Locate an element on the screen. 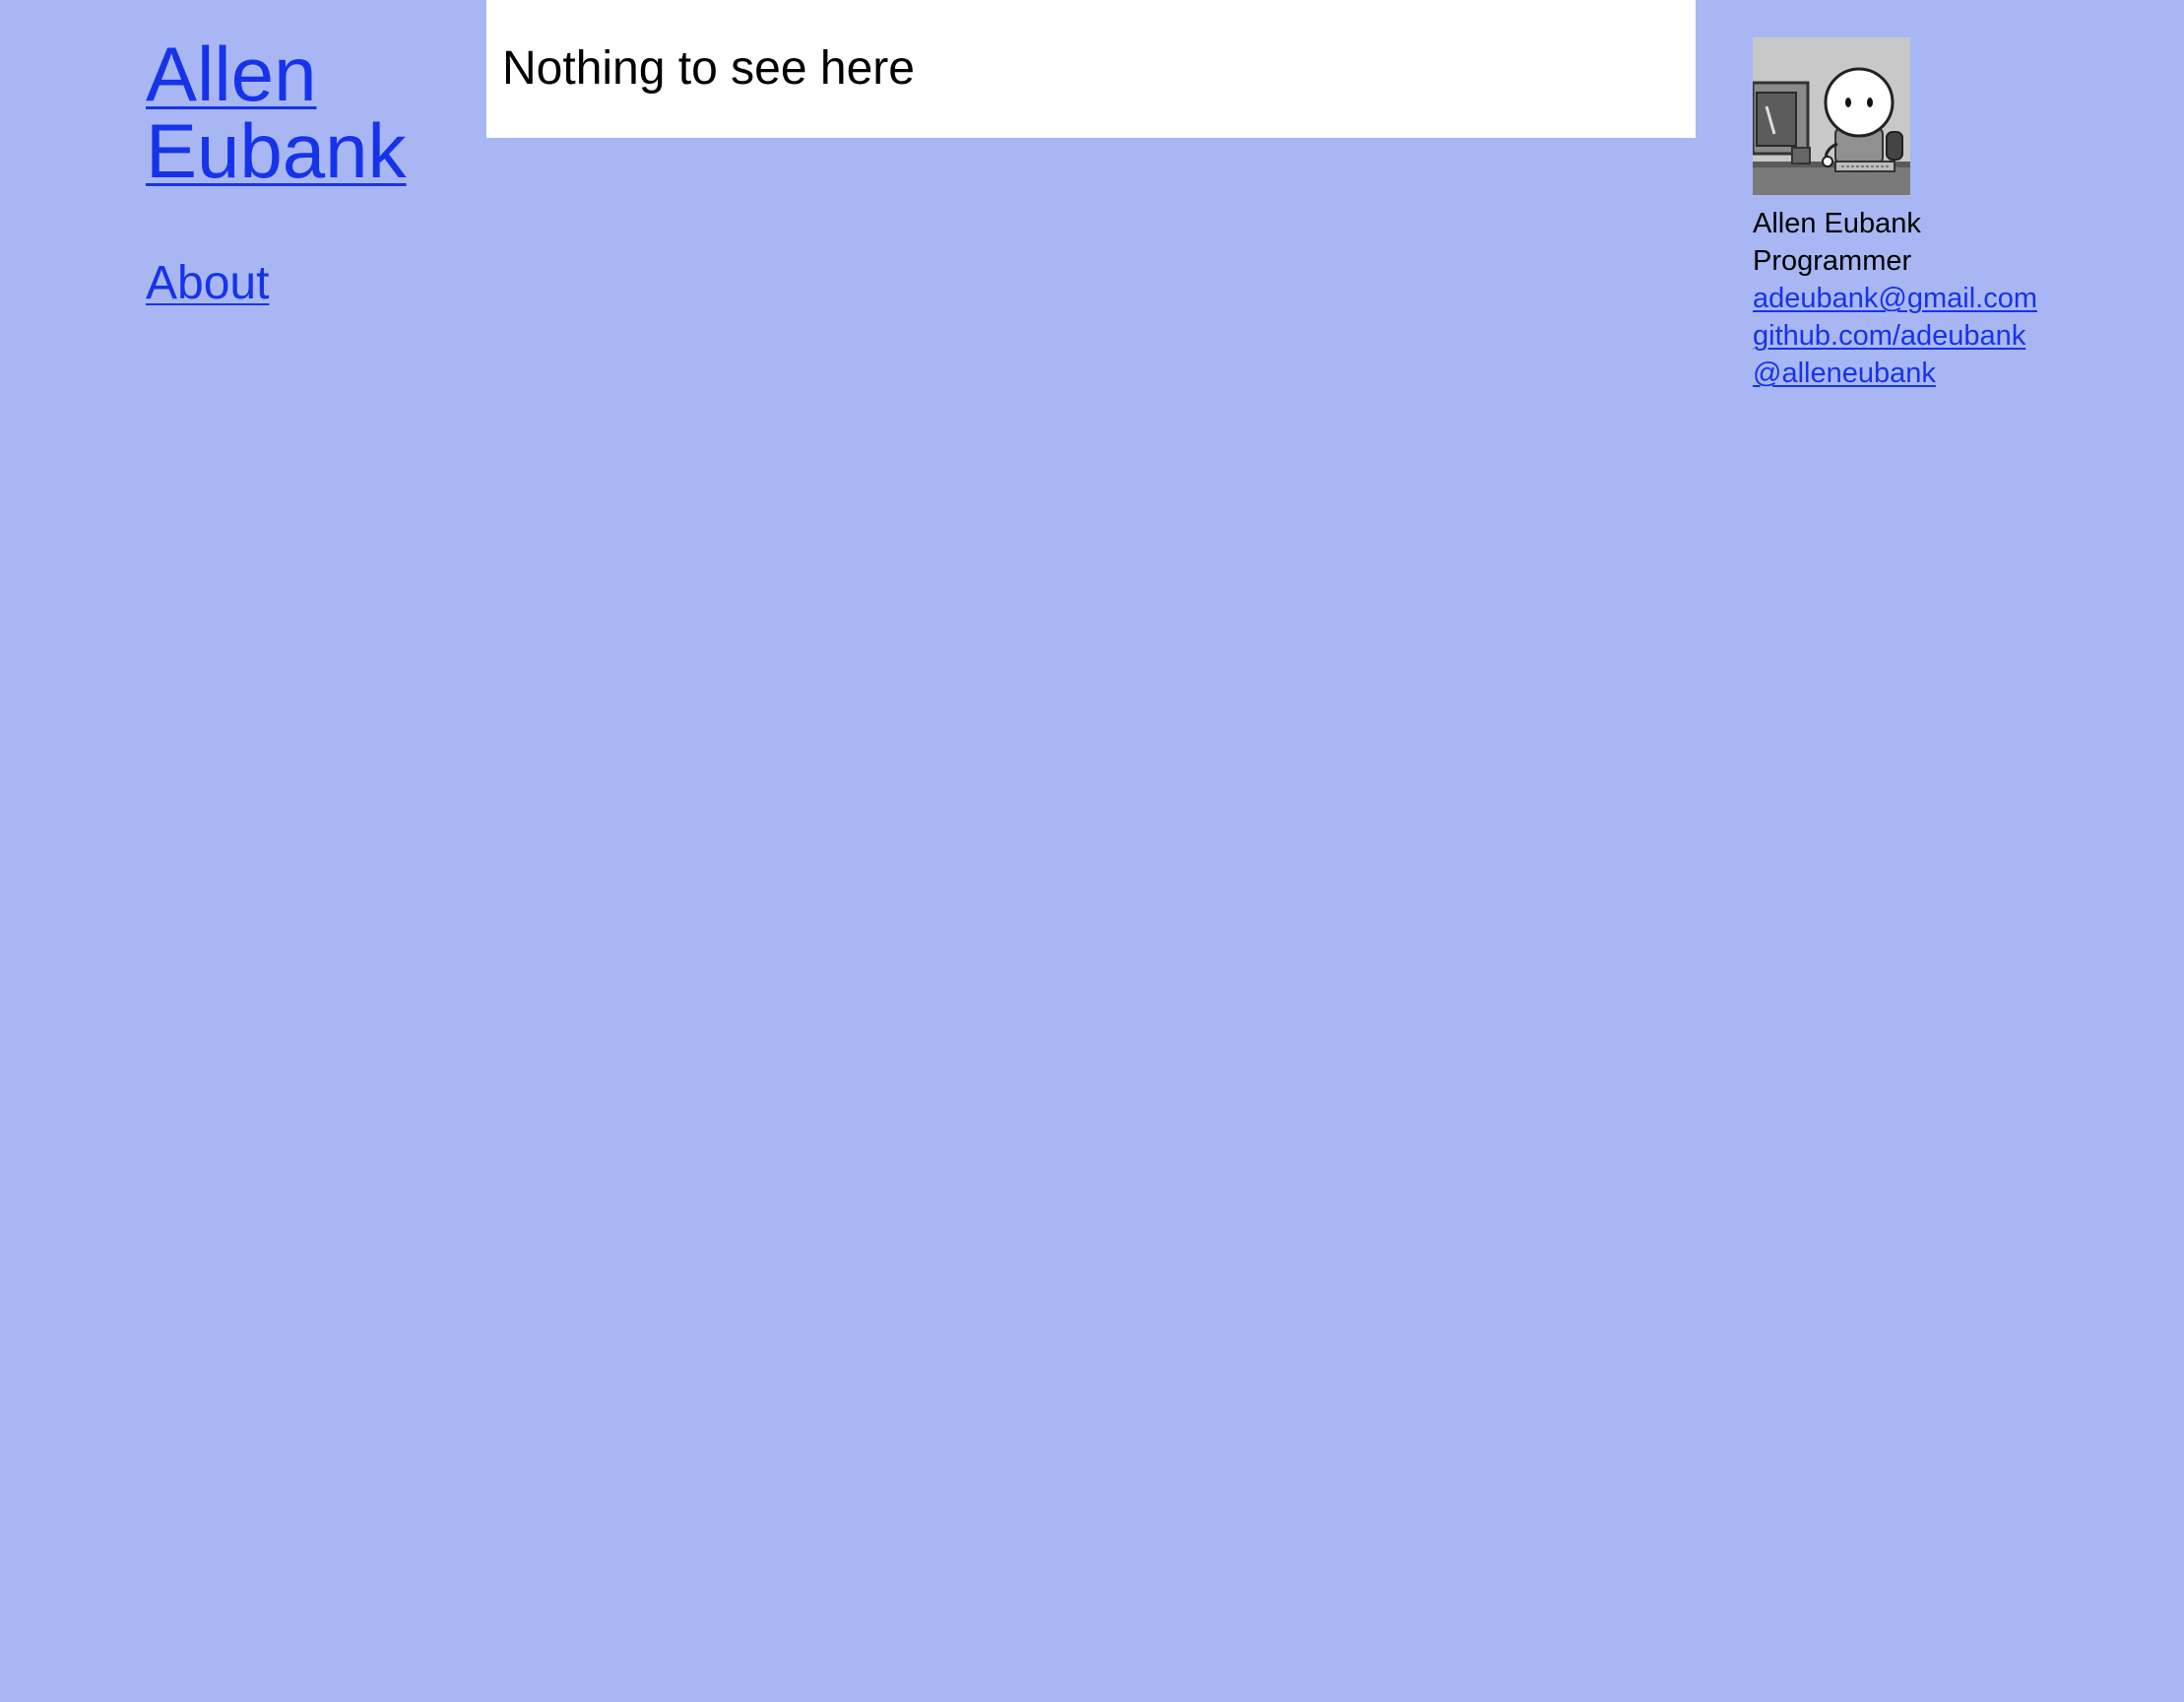 This screenshot has width=2184, height=1702. email-link: adeubank@gmail.com is located at coordinates (1950, 298).